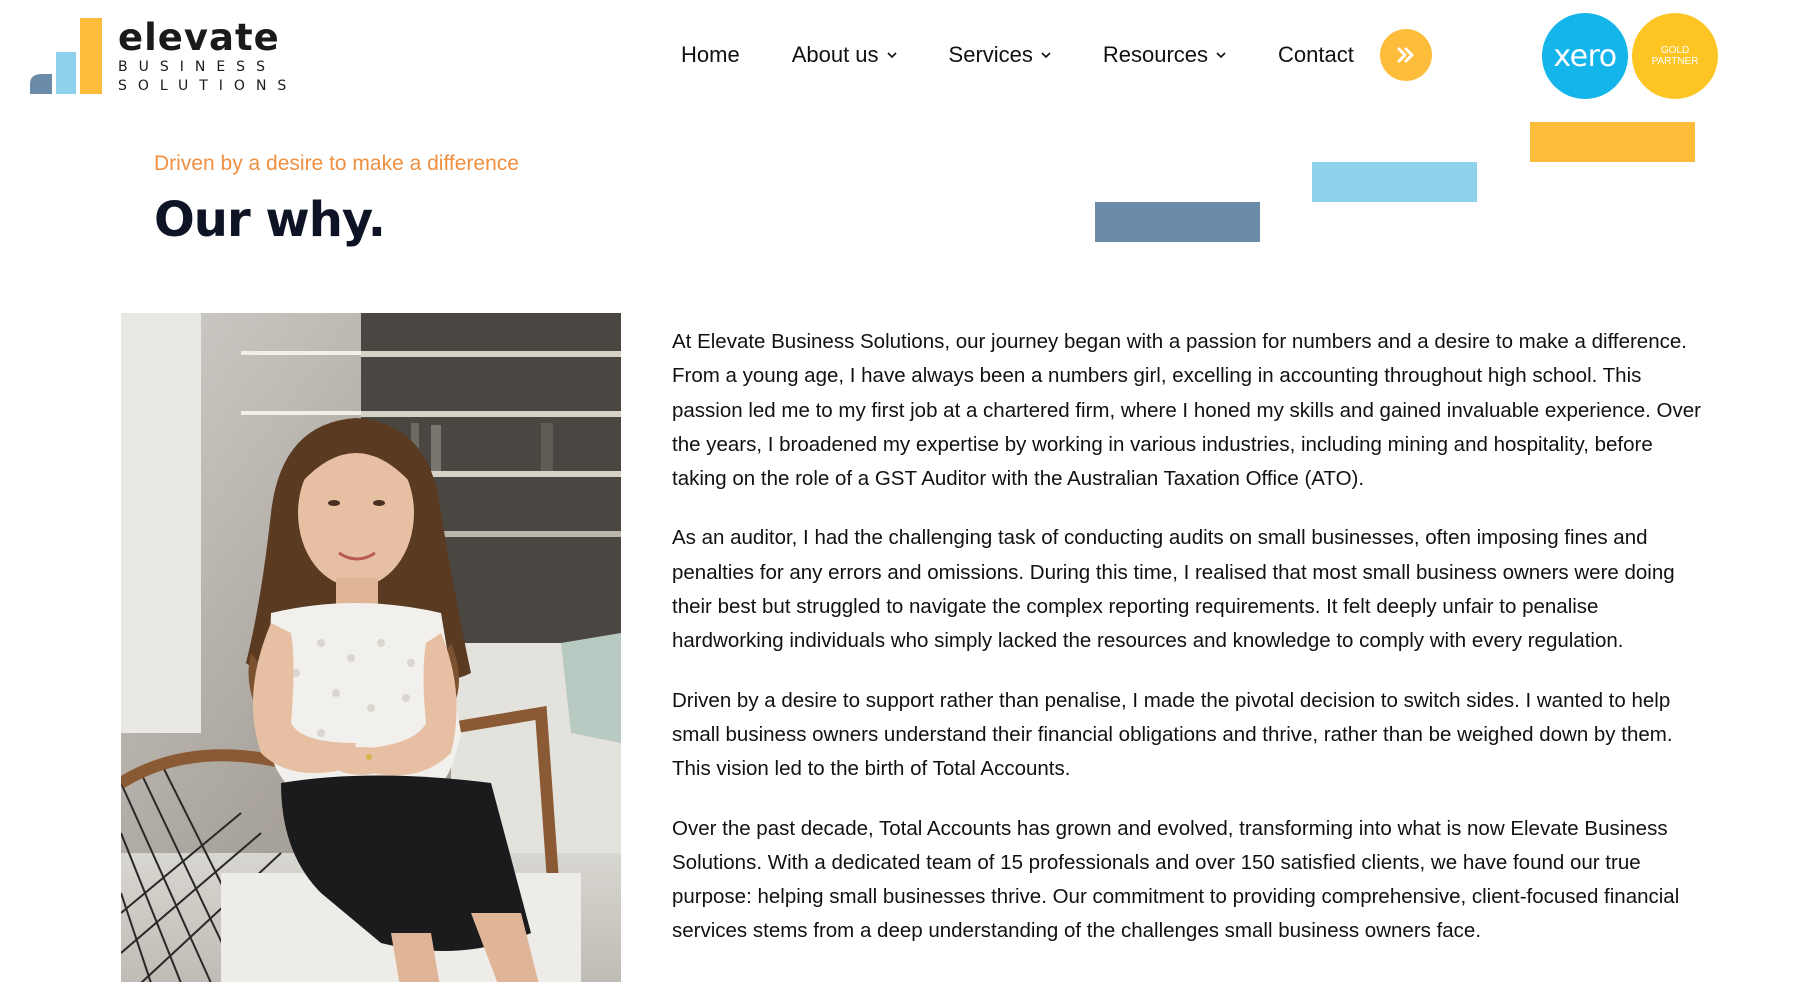 This screenshot has height=982, width=1810. Describe the element at coordinates (1056, 55) in the screenshot. I see `main-nav: Home About us Services Resources Contact` at that location.